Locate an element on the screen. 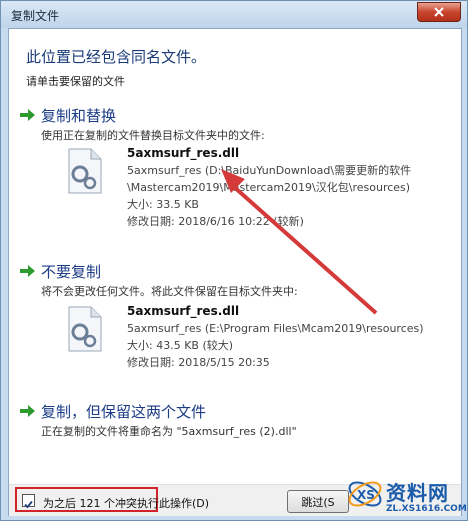 The width and height of the screenshot is (468, 521). watermark-url: ZL.XS1616.COM is located at coordinates (426, 509).